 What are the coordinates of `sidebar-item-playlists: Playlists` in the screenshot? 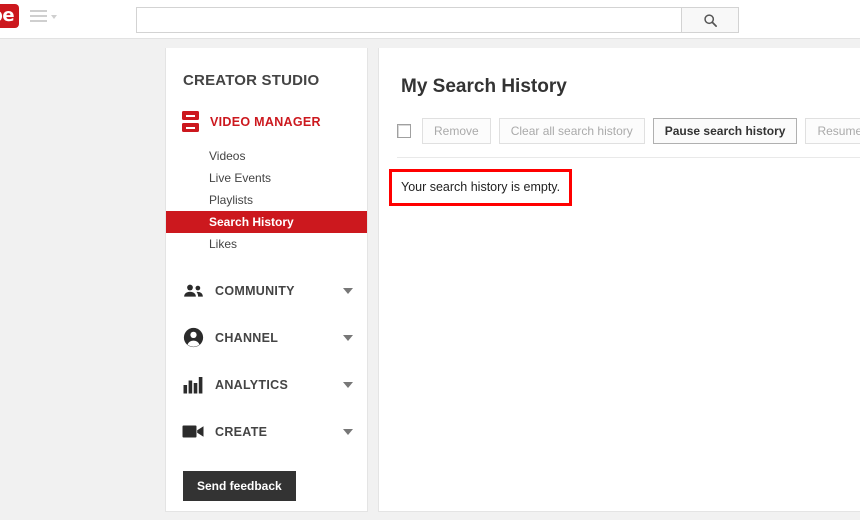 It's located at (266, 200).